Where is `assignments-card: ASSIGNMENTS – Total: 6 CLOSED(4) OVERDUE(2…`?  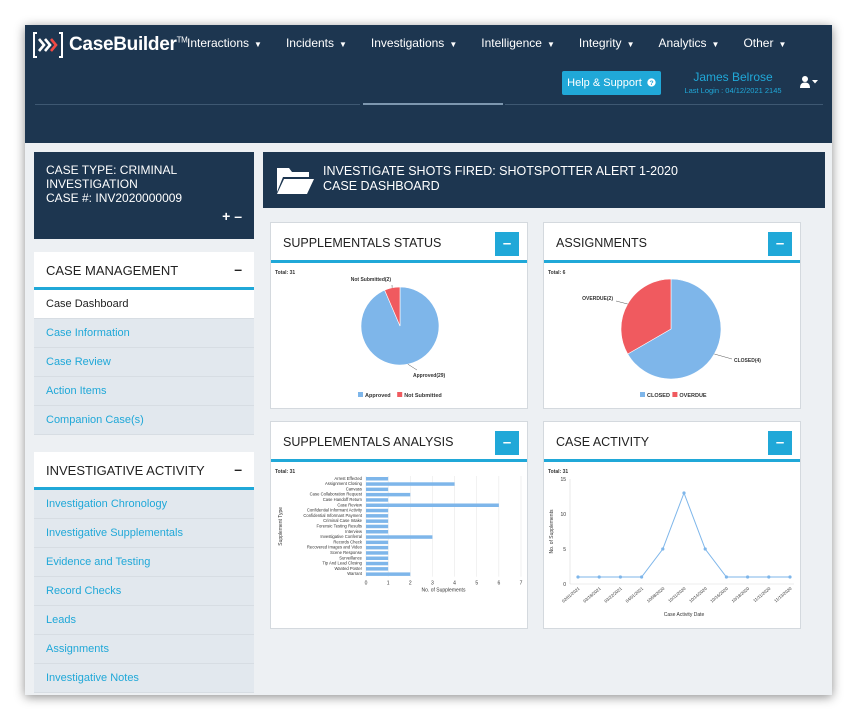
assignments-card: ASSIGNMENTS – Total: 6 CLOSED(4) OVERDUE(2… is located at coordinates (672, 315).